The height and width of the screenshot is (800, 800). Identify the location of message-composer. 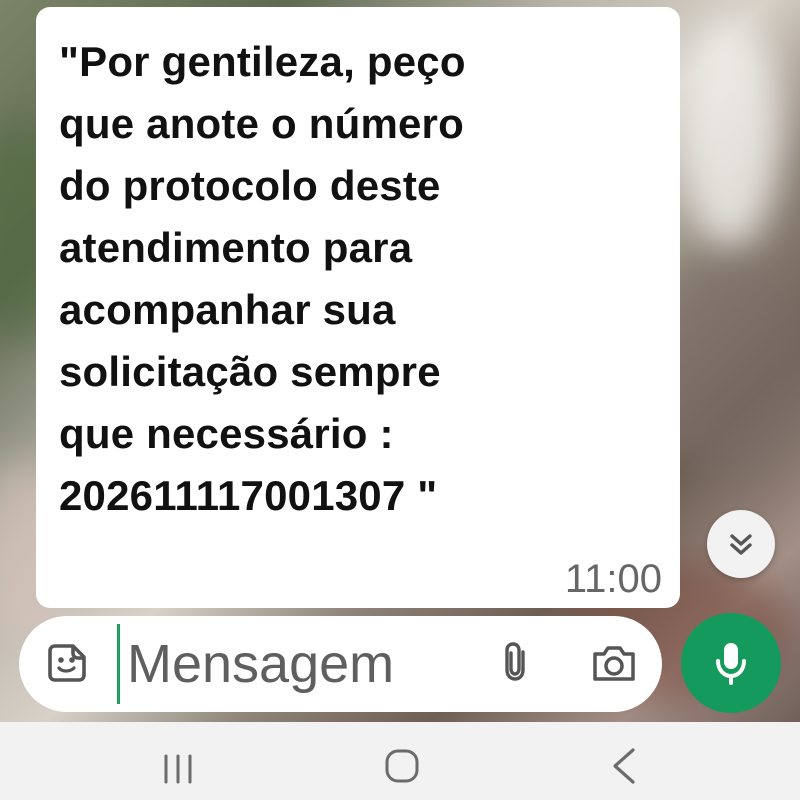
(340, 664).